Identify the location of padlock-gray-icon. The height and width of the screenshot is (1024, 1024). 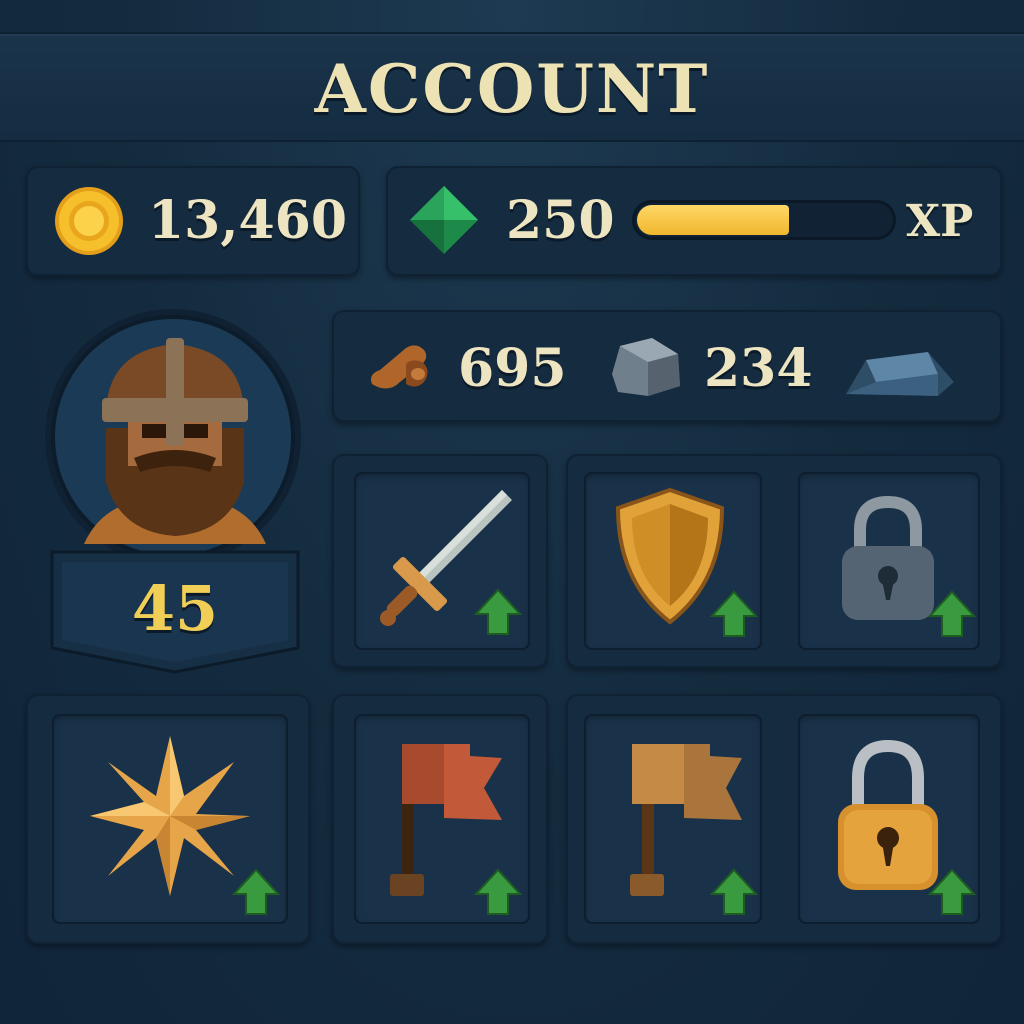
(888, 557).